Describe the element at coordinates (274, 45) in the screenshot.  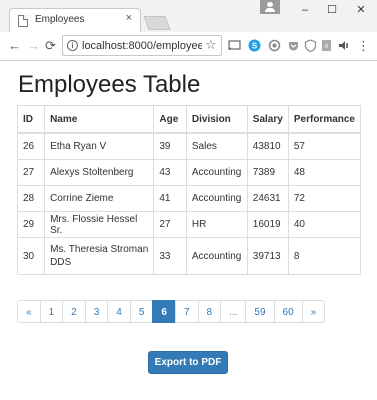
I see `extension-icon` at that location.